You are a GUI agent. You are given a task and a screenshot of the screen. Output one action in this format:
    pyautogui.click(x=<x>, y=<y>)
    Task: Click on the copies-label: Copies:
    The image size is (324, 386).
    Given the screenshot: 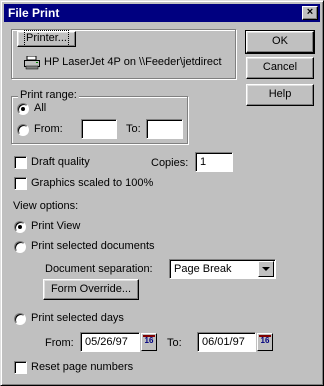 What is the action you would take?
    pyautogui.click(x=170, y=163)
    